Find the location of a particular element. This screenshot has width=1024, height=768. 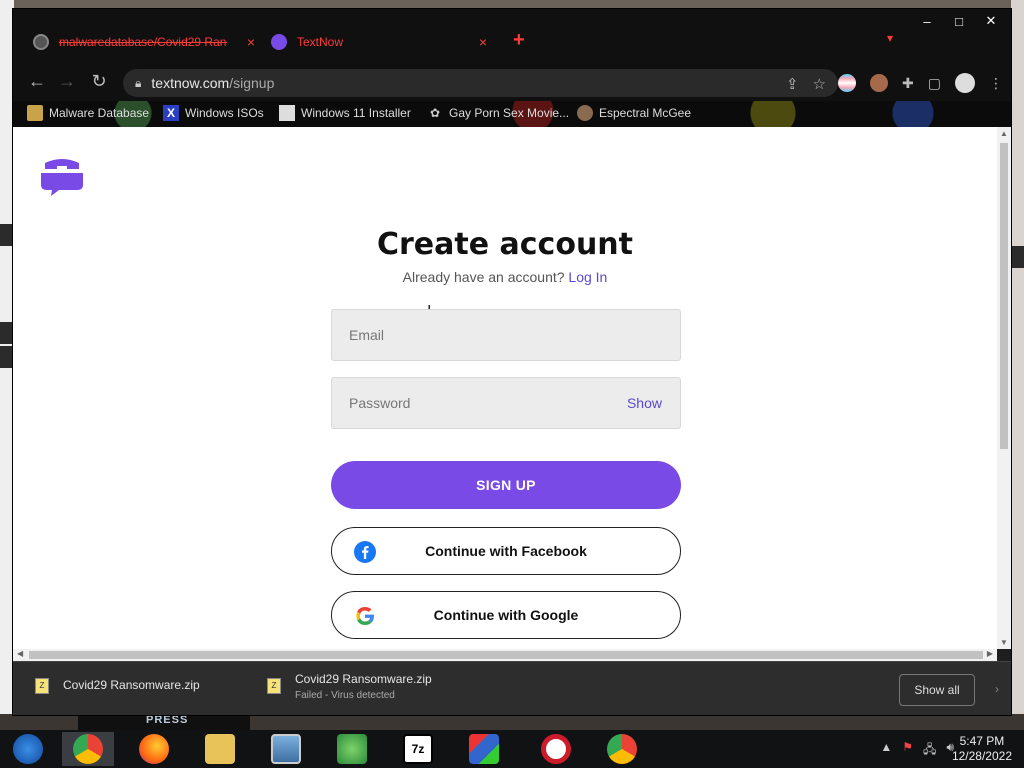

zip-file-icon: Z is located at coordinates (42, 686).